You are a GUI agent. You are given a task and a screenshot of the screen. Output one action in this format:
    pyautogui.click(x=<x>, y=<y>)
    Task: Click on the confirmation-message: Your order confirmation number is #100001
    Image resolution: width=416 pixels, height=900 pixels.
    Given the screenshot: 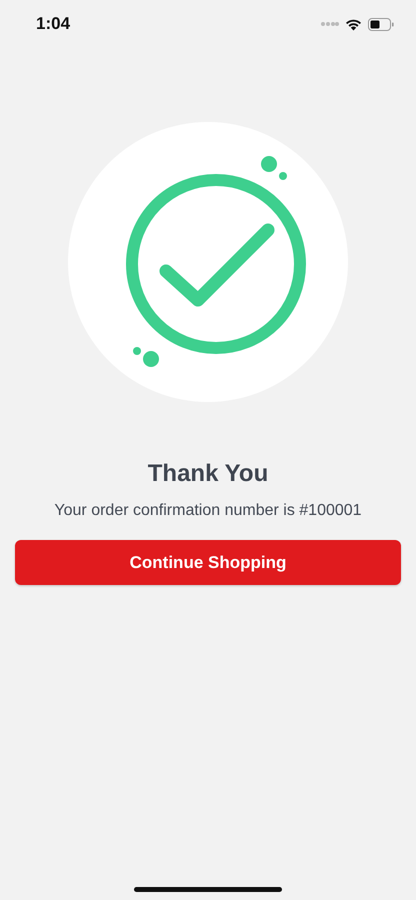 What is the action you would take?
    pyautogui.click(x=208, y=511)
    